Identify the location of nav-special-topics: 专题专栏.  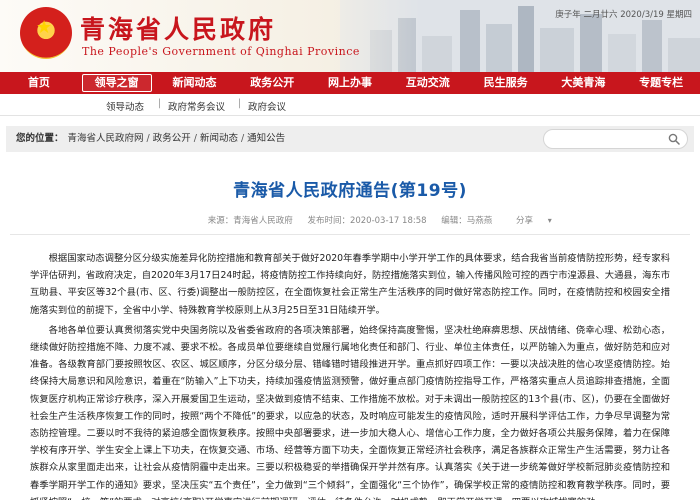
(661, 83).